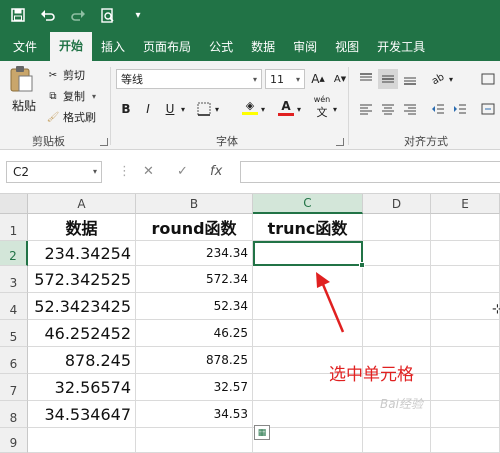 Image resolution: width=500 pixels, height=453 pixels. Describe the element at coordinates (104, 142) in the screenshot. I see `clipboard-dialog-launcher` at that location.